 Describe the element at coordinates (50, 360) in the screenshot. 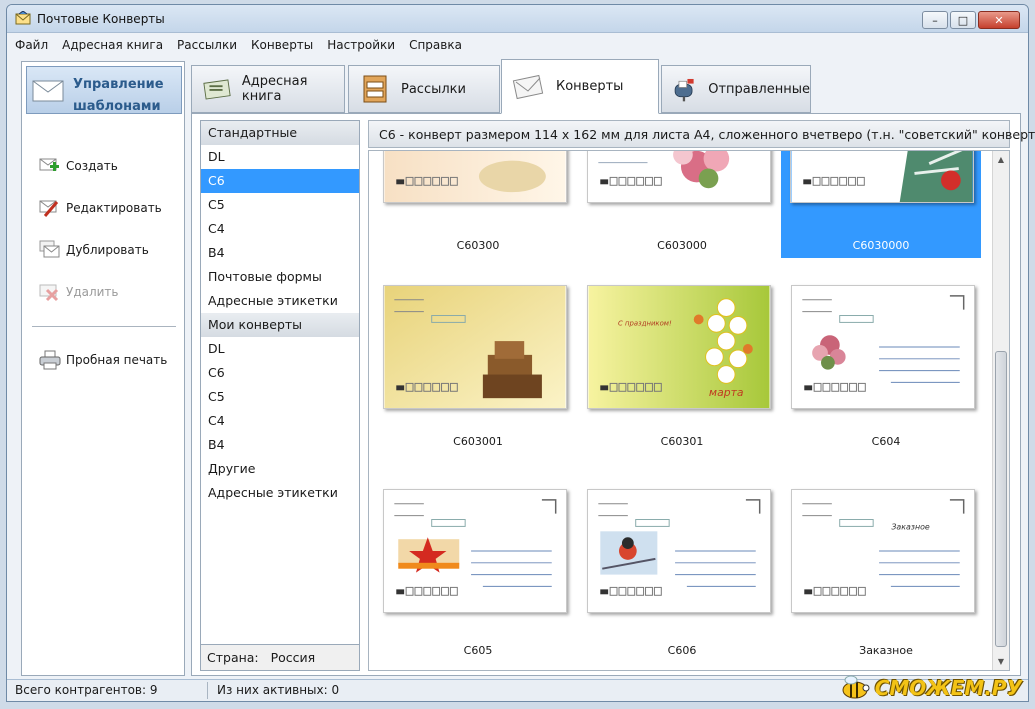

I see `printer-icon` at that location.